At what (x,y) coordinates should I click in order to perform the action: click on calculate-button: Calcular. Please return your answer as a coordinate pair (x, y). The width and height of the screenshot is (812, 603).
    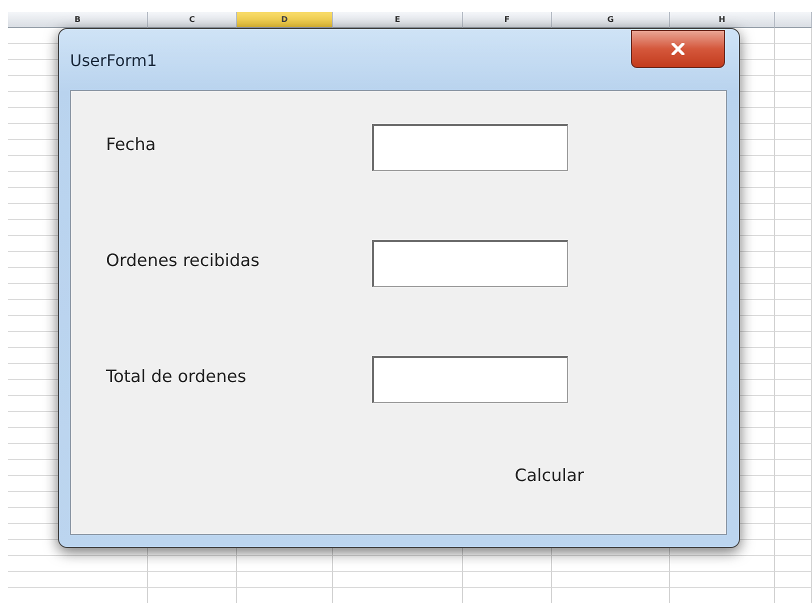
    Looking at the image, I should click on (549, 476).